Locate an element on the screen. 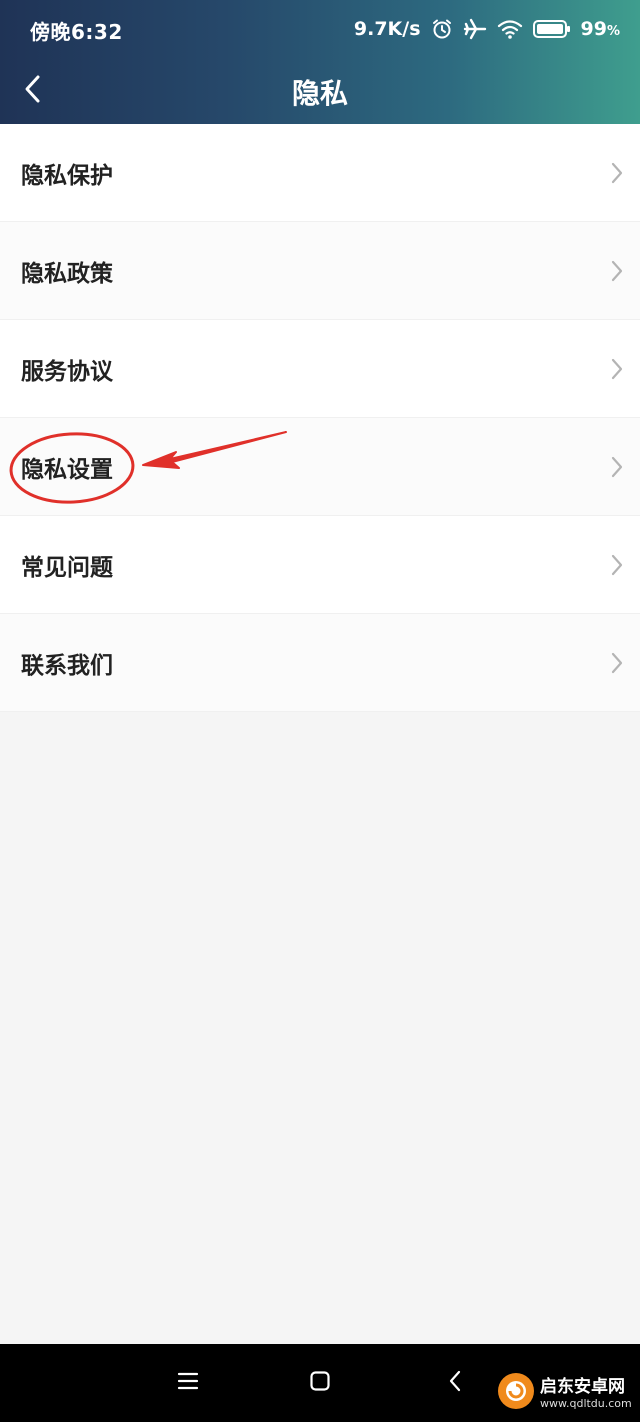 Image resolution: width=640 pixels, height=1422 pixels. menu-item-privacy-policy: 隐私政策 is located at coordinates (320, 271).